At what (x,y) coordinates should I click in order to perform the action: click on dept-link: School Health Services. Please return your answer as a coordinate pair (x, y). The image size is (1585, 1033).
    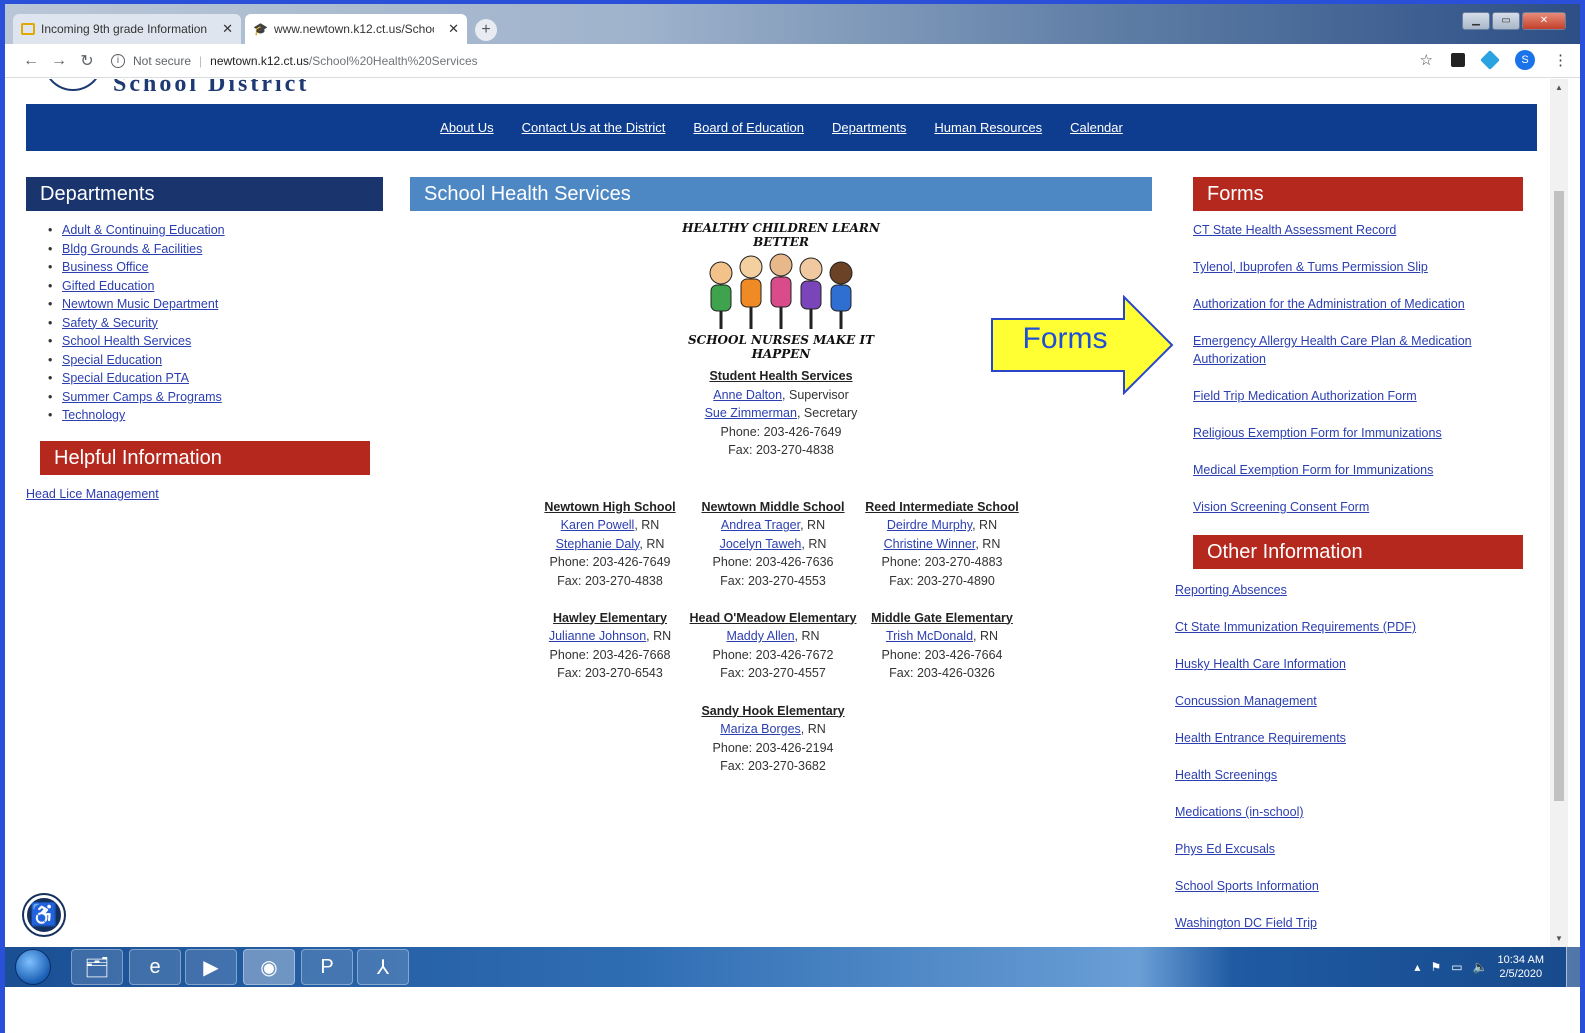
    Looking at the image, I should click on (126, 341).